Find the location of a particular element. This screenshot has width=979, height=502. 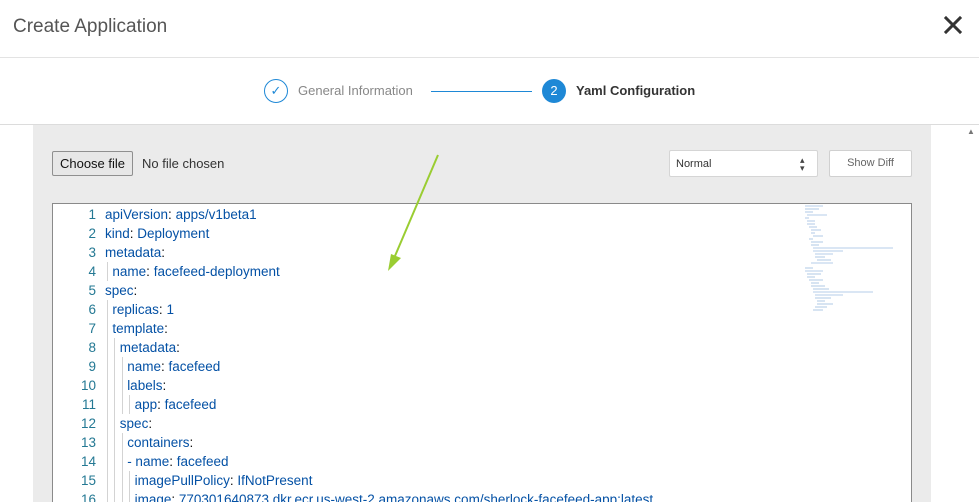

line-number: 15 is located at coordinates (88, 480).